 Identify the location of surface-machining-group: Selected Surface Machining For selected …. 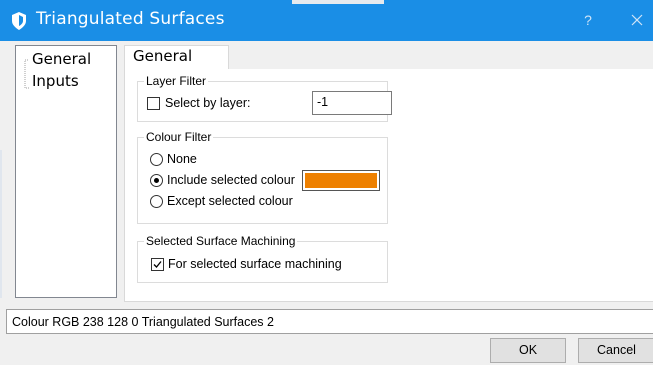
(262, 258).